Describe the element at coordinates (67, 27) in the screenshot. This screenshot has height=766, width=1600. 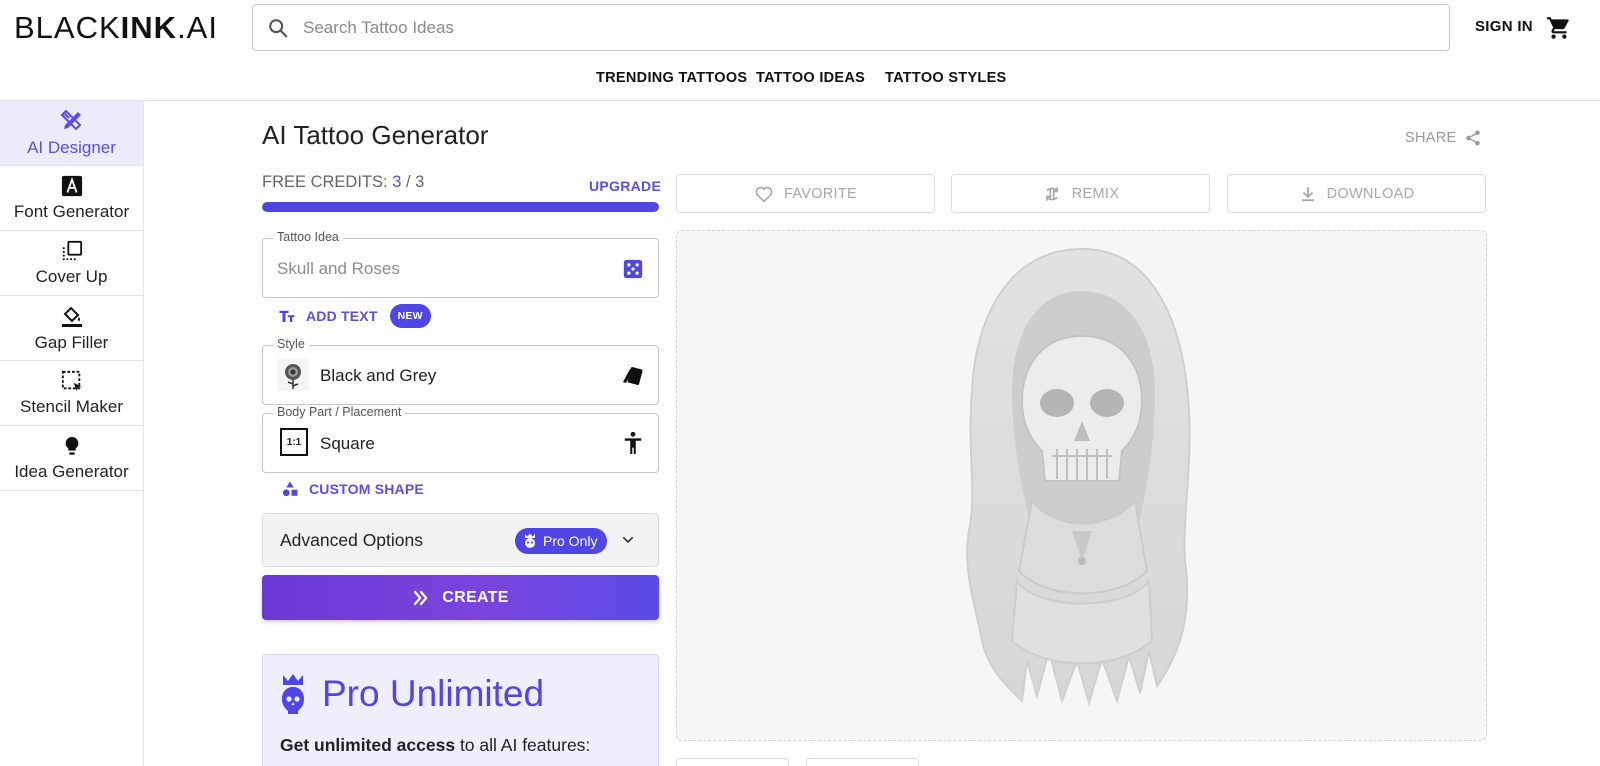
I see `logo-part-black: BLACK` at that location.